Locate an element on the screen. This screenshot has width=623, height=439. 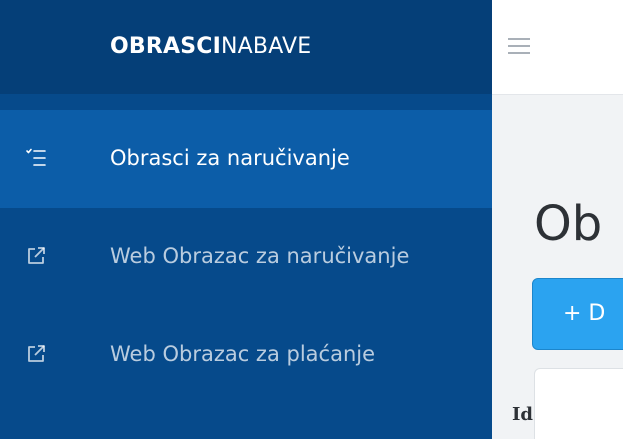
brand-bold-text: OBRASCI is located at coordinates (166, 46).